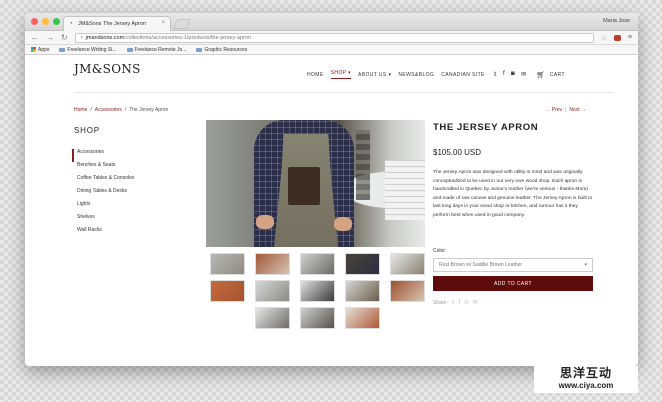  Describe the element at coordinates (630, 37) in the screenshot. I see `menu-icon: ≡` at that location.